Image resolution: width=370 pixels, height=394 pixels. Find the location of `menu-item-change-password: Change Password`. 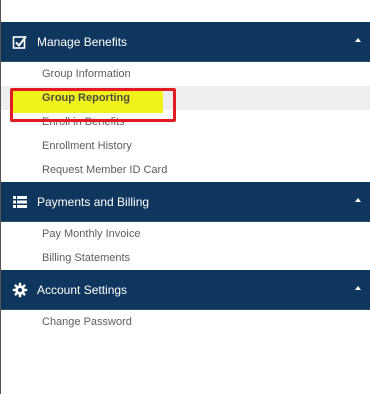

menu-item-change-password: Change Password is located at coordinates (185, 322).